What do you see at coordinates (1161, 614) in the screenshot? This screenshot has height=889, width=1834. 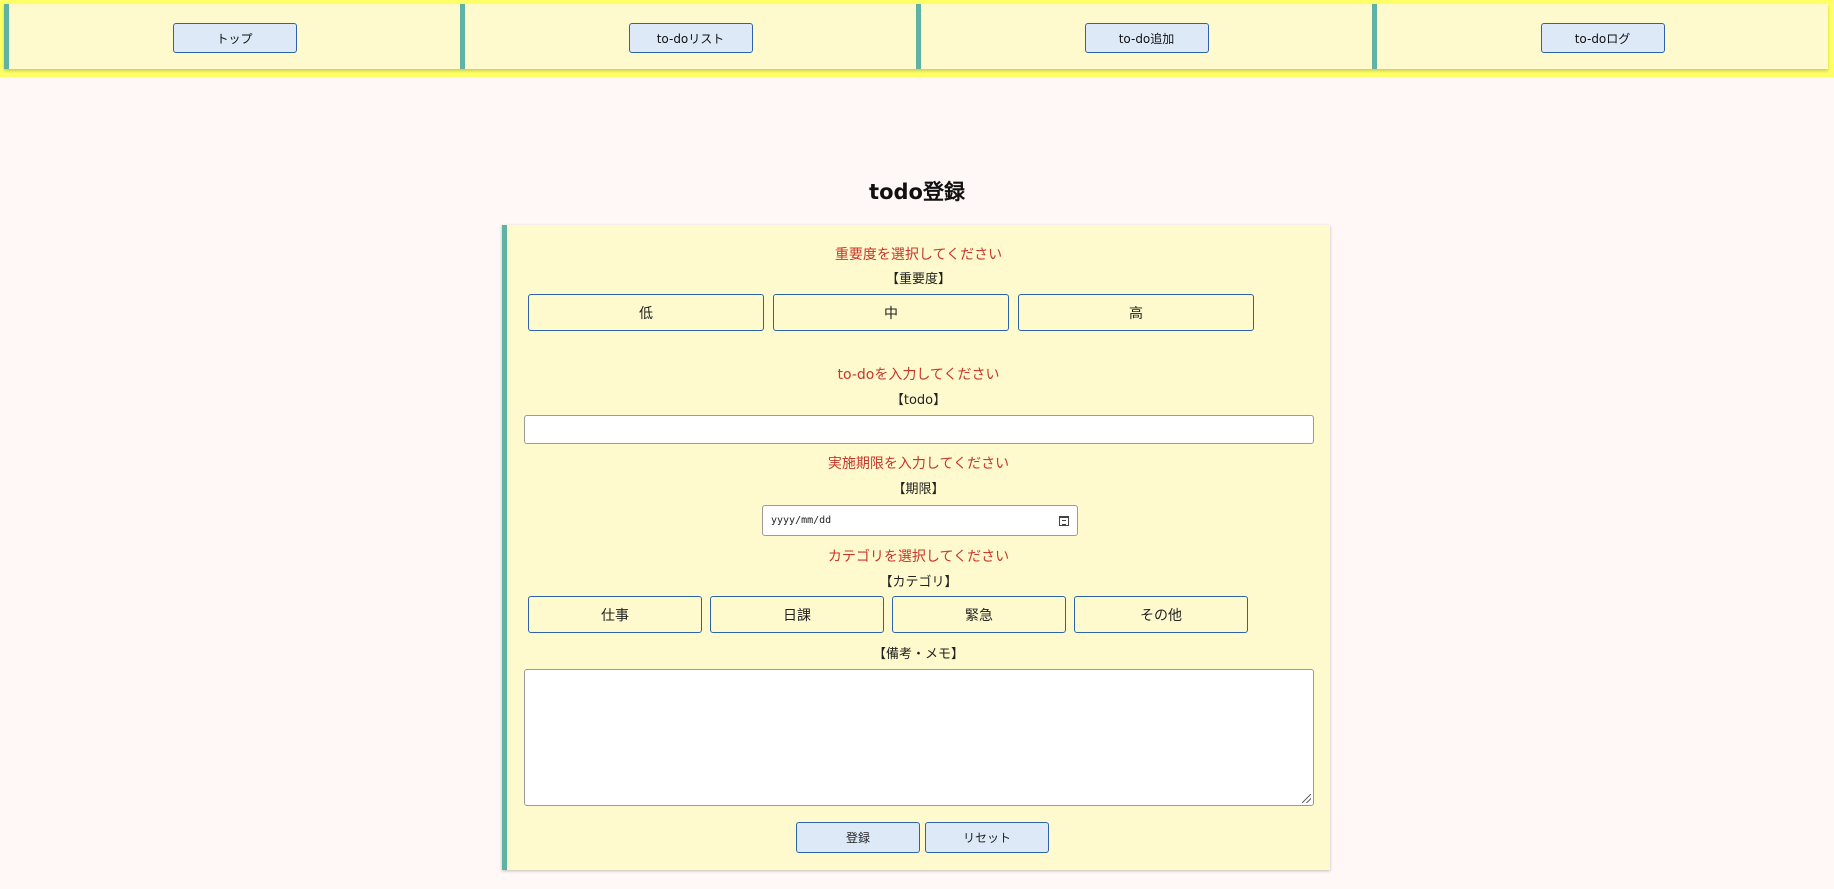 I see `category-other-button: その他` at bounding box center [1161, 614].